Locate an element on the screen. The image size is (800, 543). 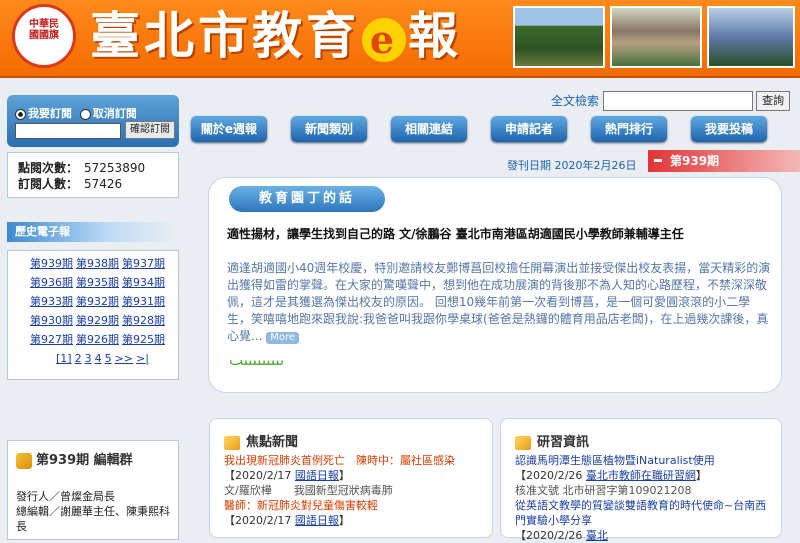
learn-meta: 【2020/2/26 臺北 is located at coordinates (646, 535).